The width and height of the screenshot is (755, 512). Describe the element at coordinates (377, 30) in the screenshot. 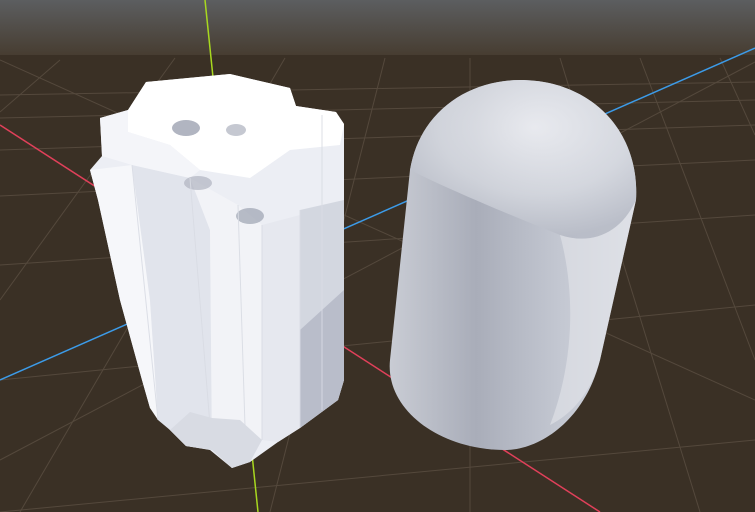

I see `sky` at that location.